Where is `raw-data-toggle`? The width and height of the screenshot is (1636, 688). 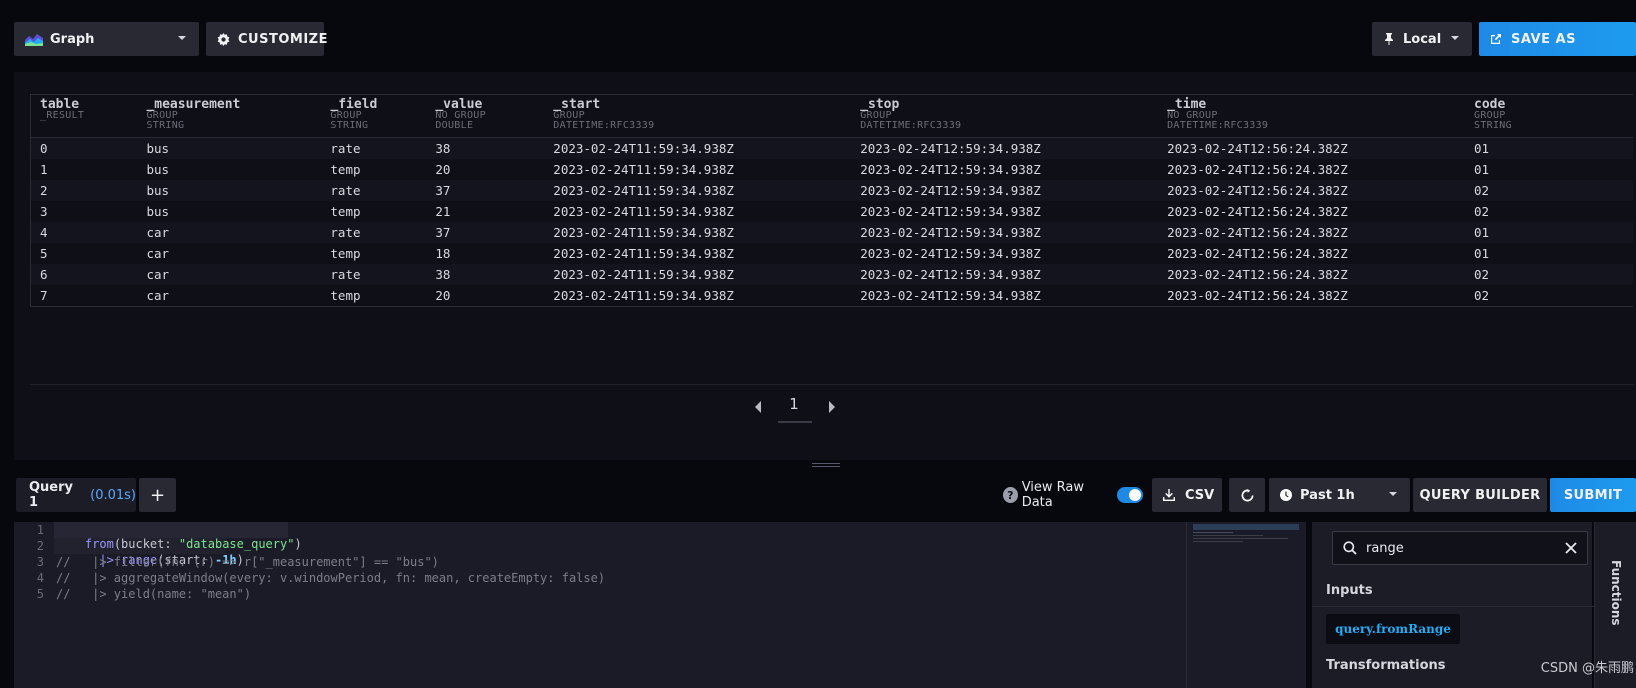 raw-data-toggle is located at coordinates (1130, 495).